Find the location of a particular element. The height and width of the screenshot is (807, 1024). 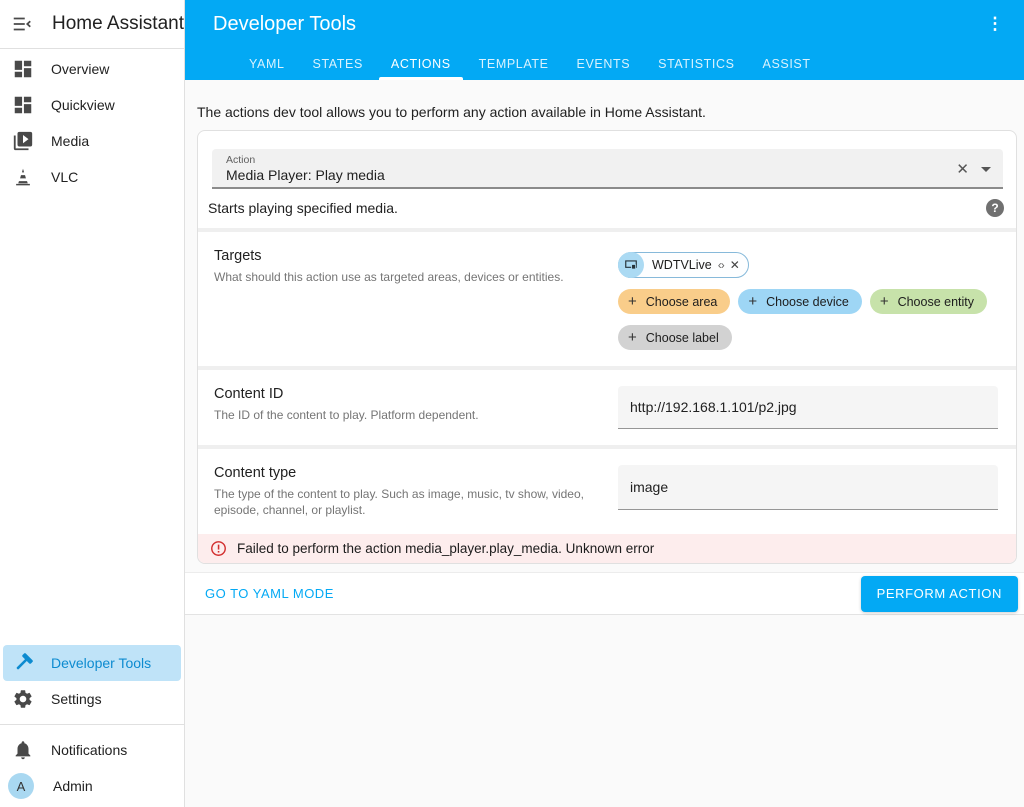

sidebar-item-label: Overview is located at coordinates (80, 69).